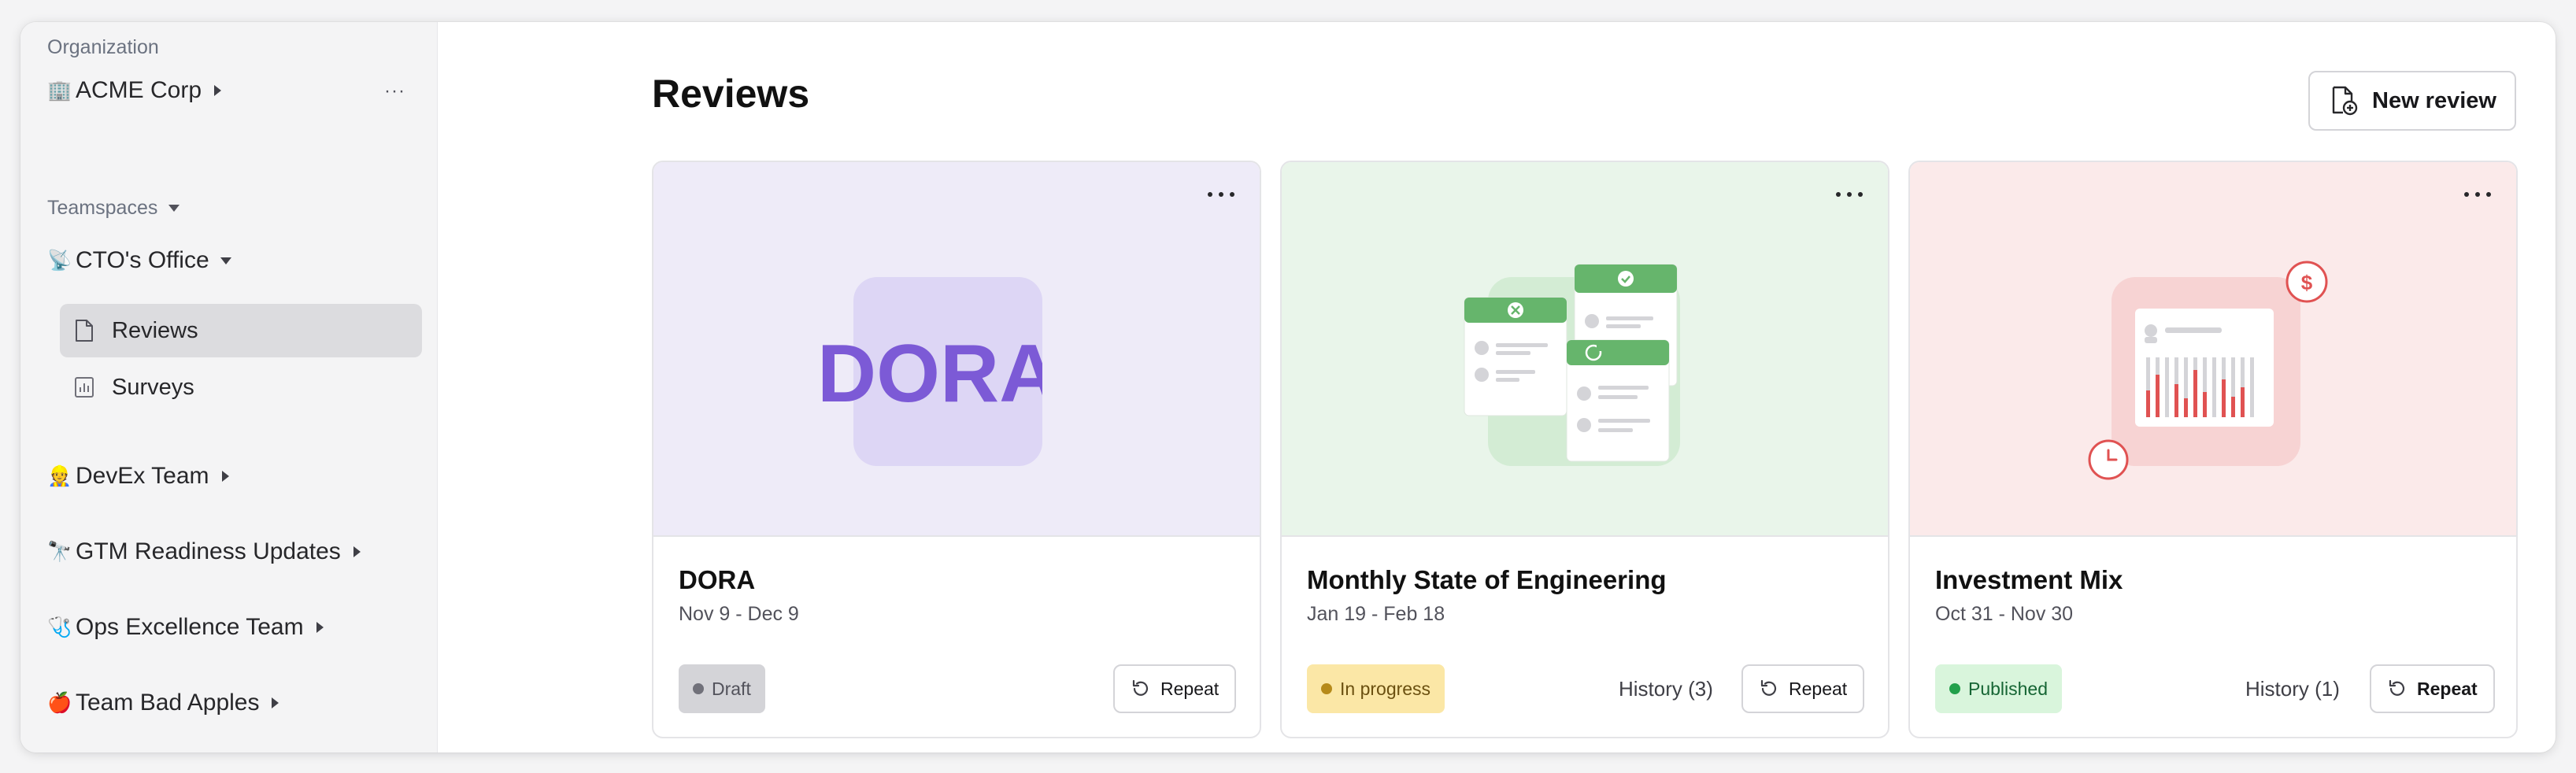  Describe the element at coordinates (139, 90) in the screenshot. I see `org-name: ACME Corp` at that location.